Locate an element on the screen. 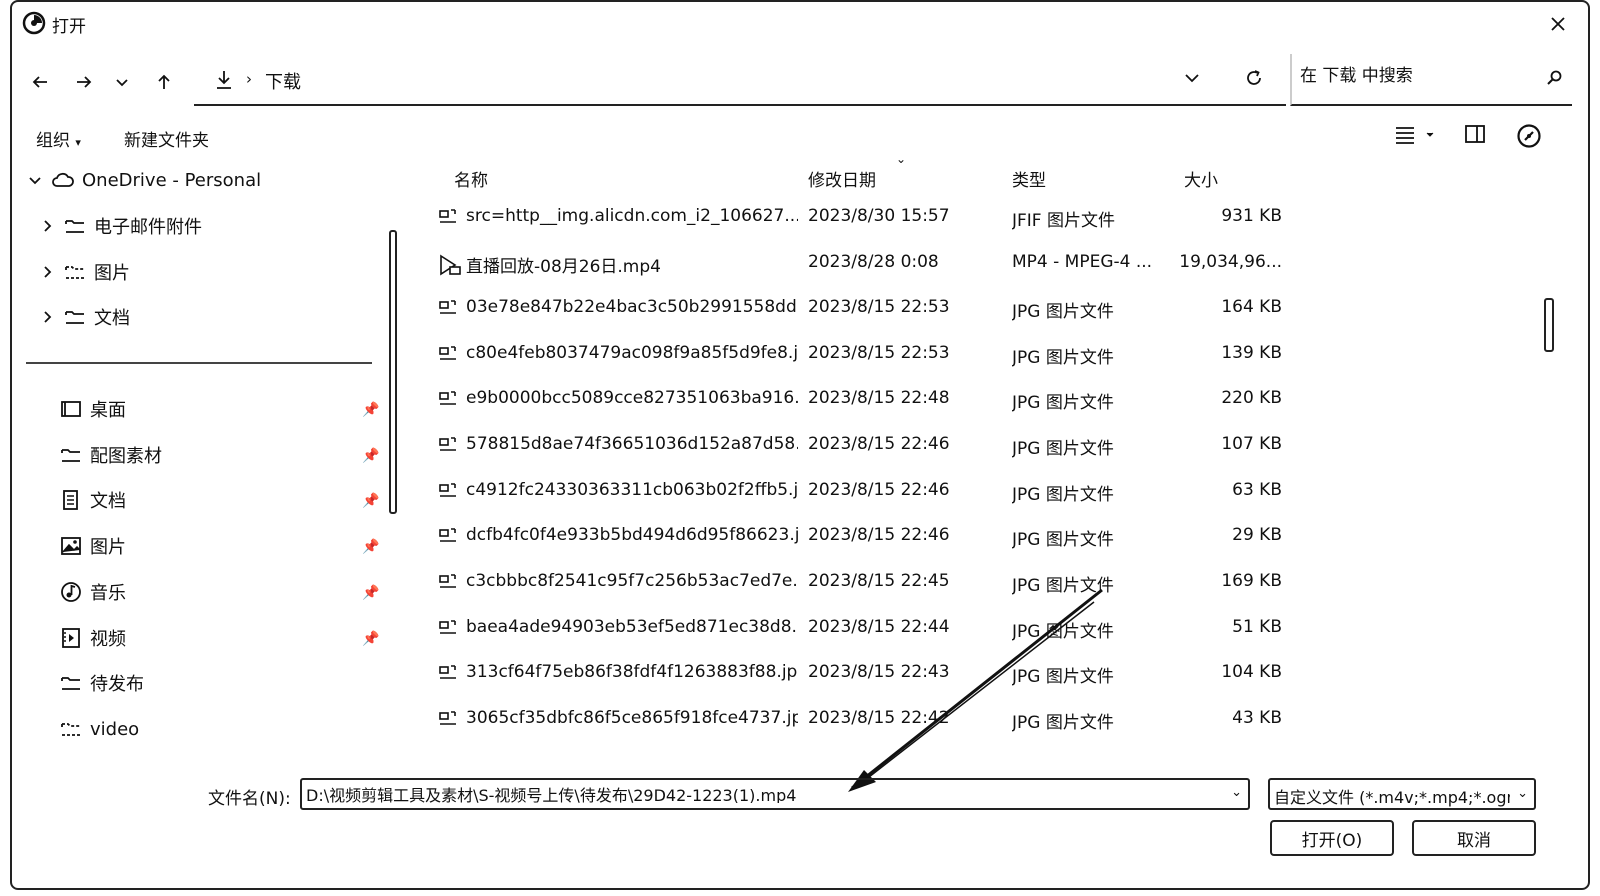 The width and height of the screenshot is (1600, 896). file-size: 139 KB is located at coordinates (1251, 353).